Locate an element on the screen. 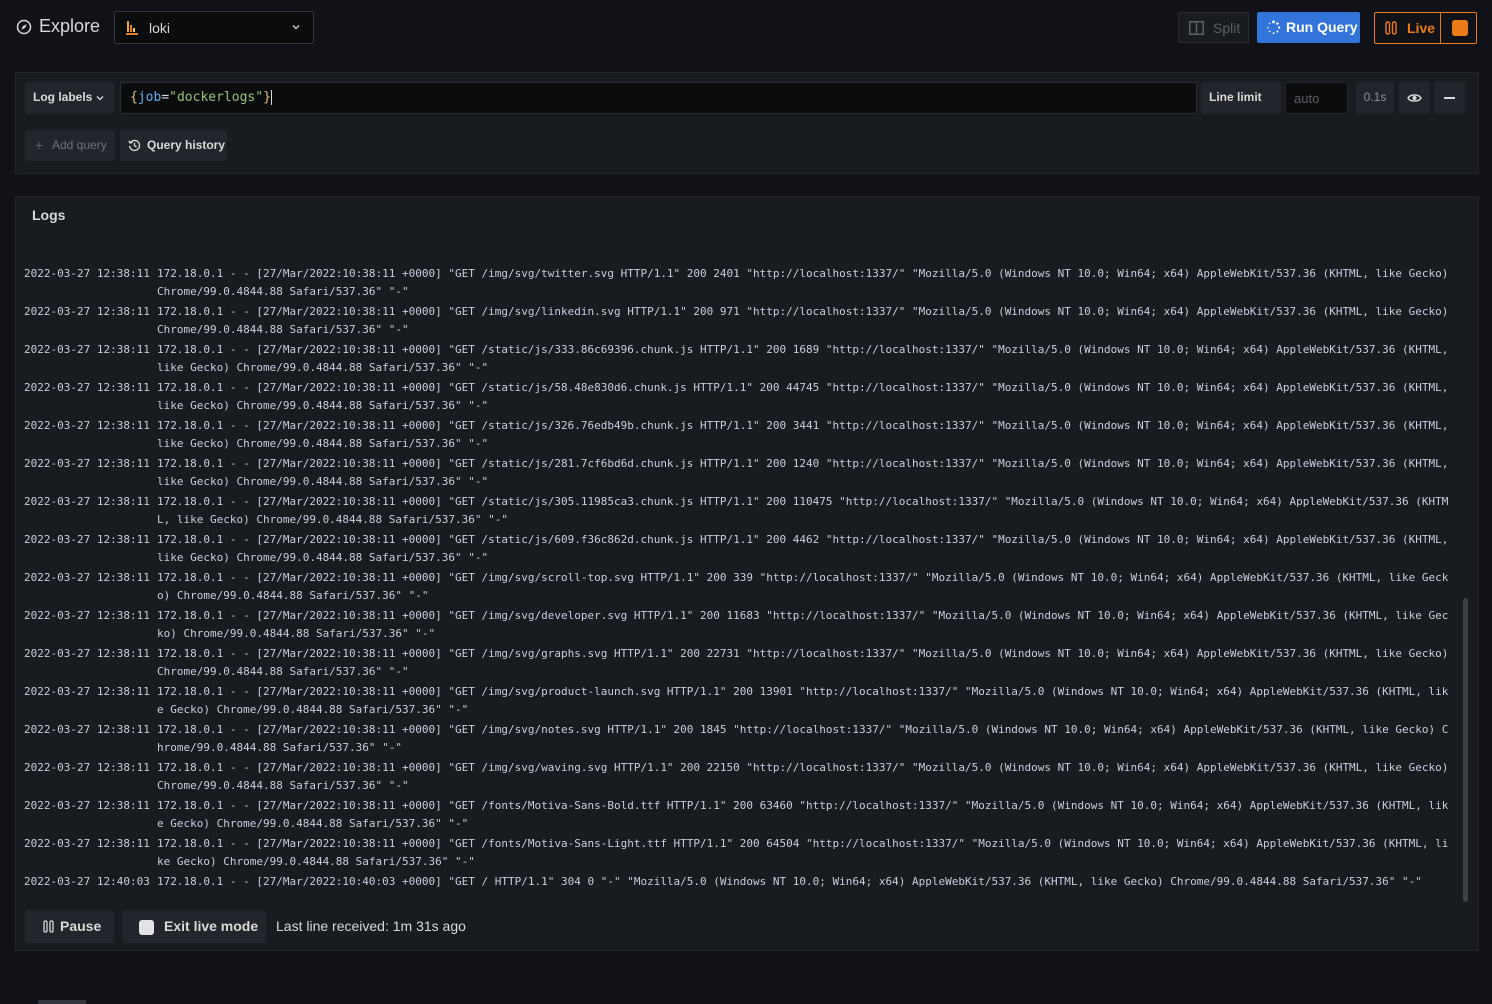  add-query-button: + Add query is located at coordinates (70, 145).